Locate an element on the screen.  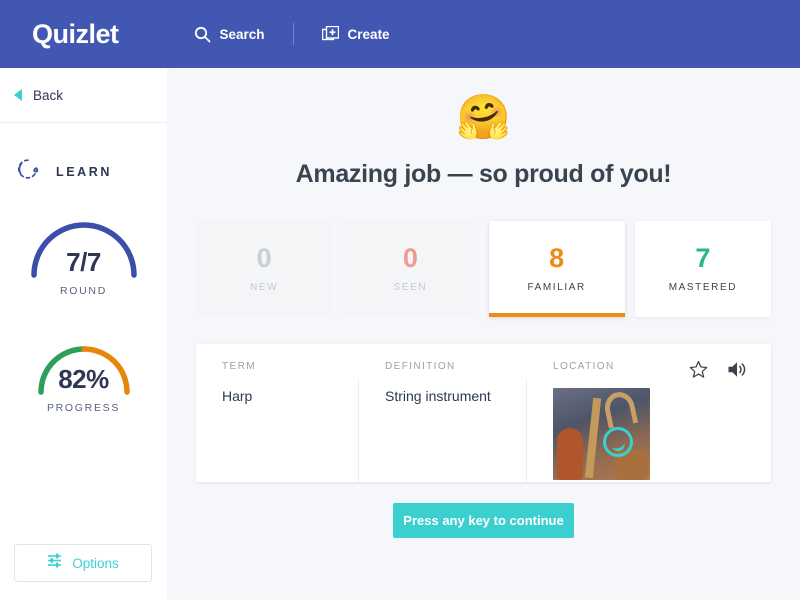
header-divider is located at coordinates (293, 34).